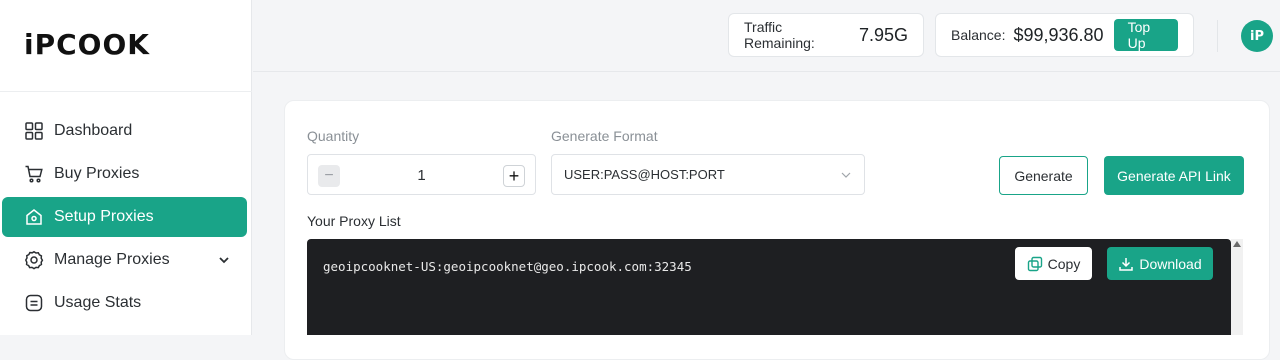  I want to click on home-icon, so click(34, 217).